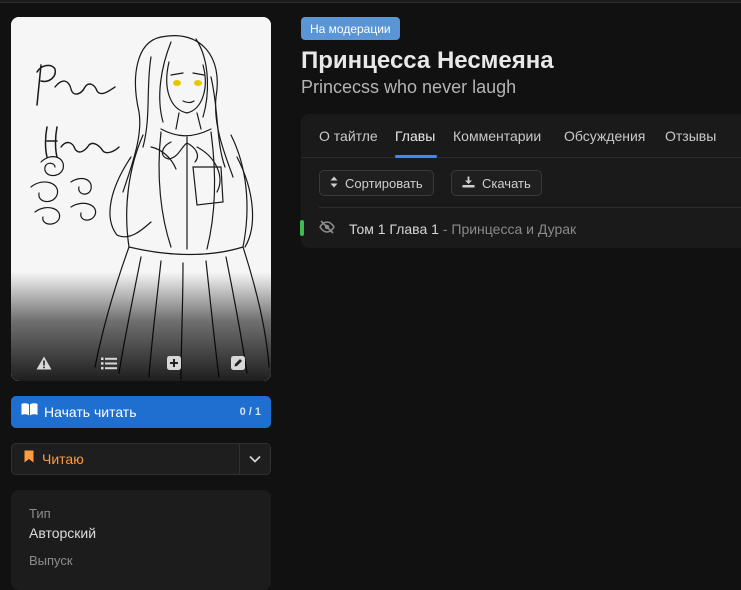 The image size is (741, 590). Describe the element at coordinates (141, 412) in the screenshot. I see `start-reading-button: Начать читать 0 / 1` at that location.